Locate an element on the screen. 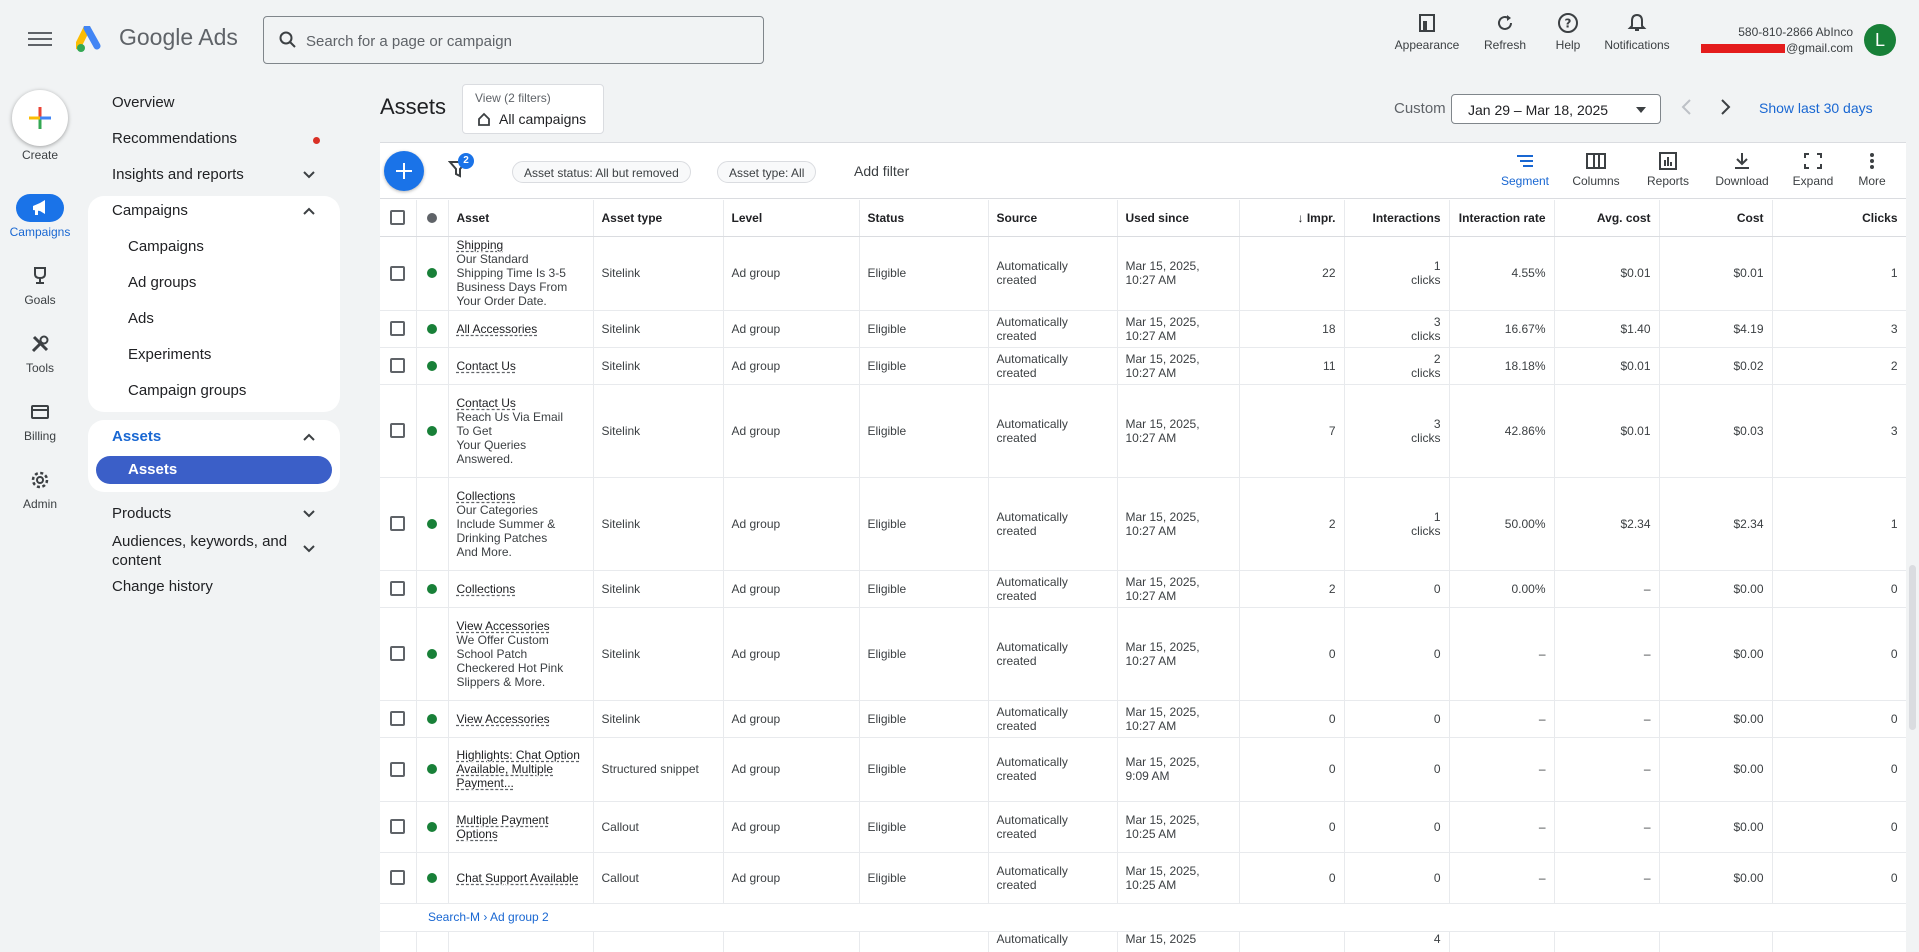 Image resolution: width=1919 pixels, height=952 pixels. notifications-button: Notifications is located at coordinates (1637, 32).